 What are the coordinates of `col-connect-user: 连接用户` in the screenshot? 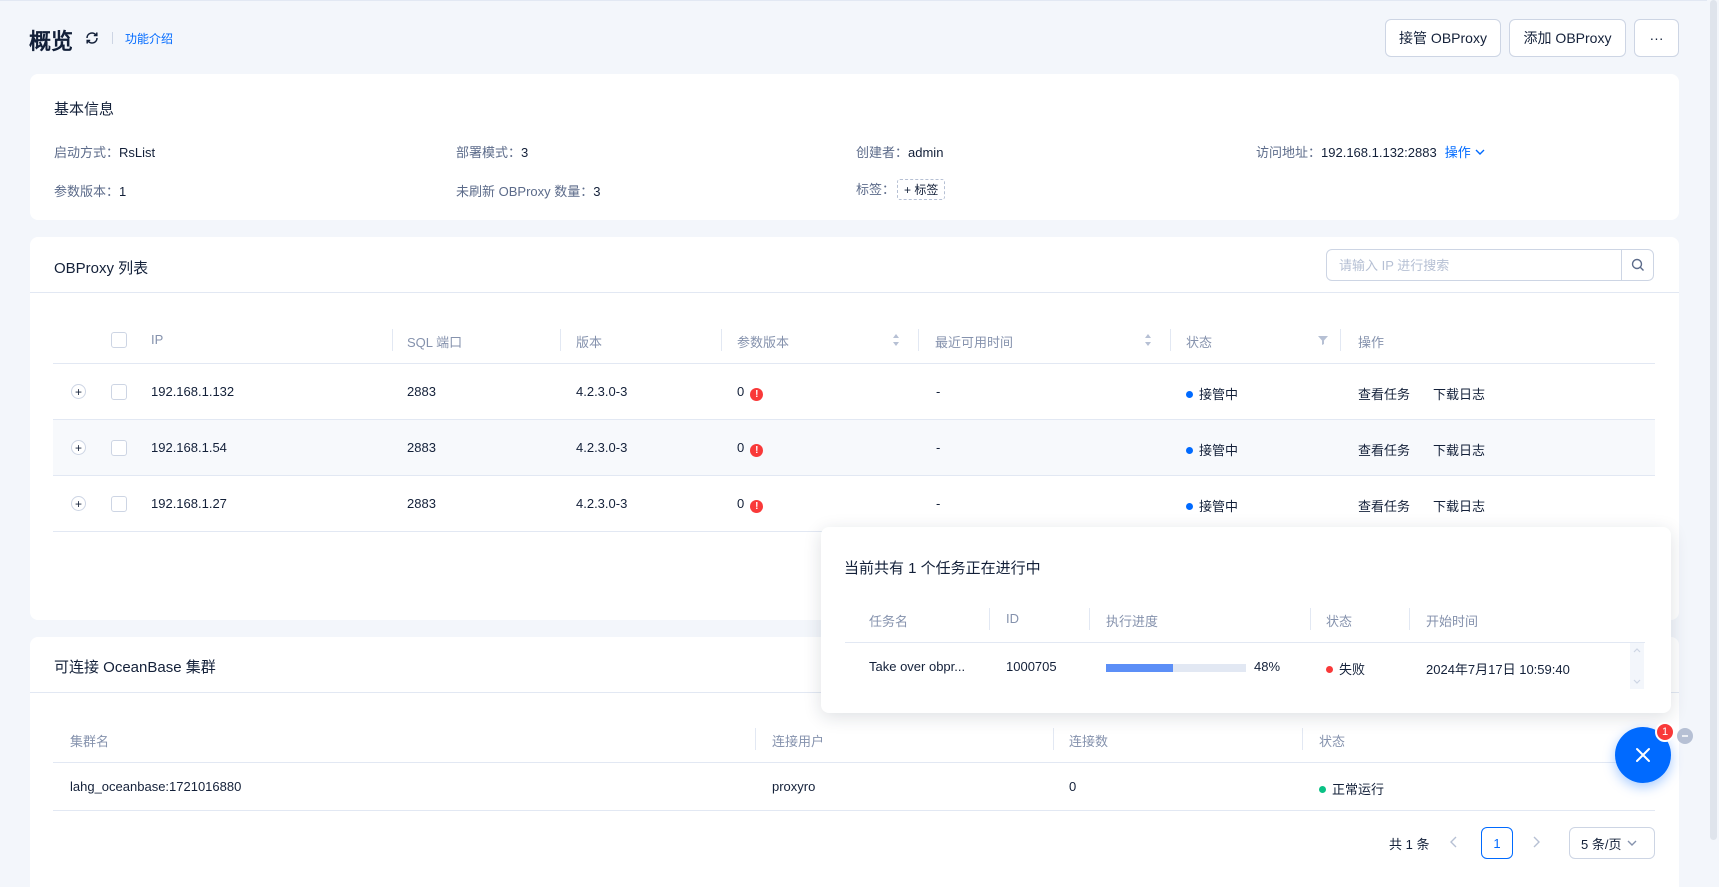 It's located at (798, 741).